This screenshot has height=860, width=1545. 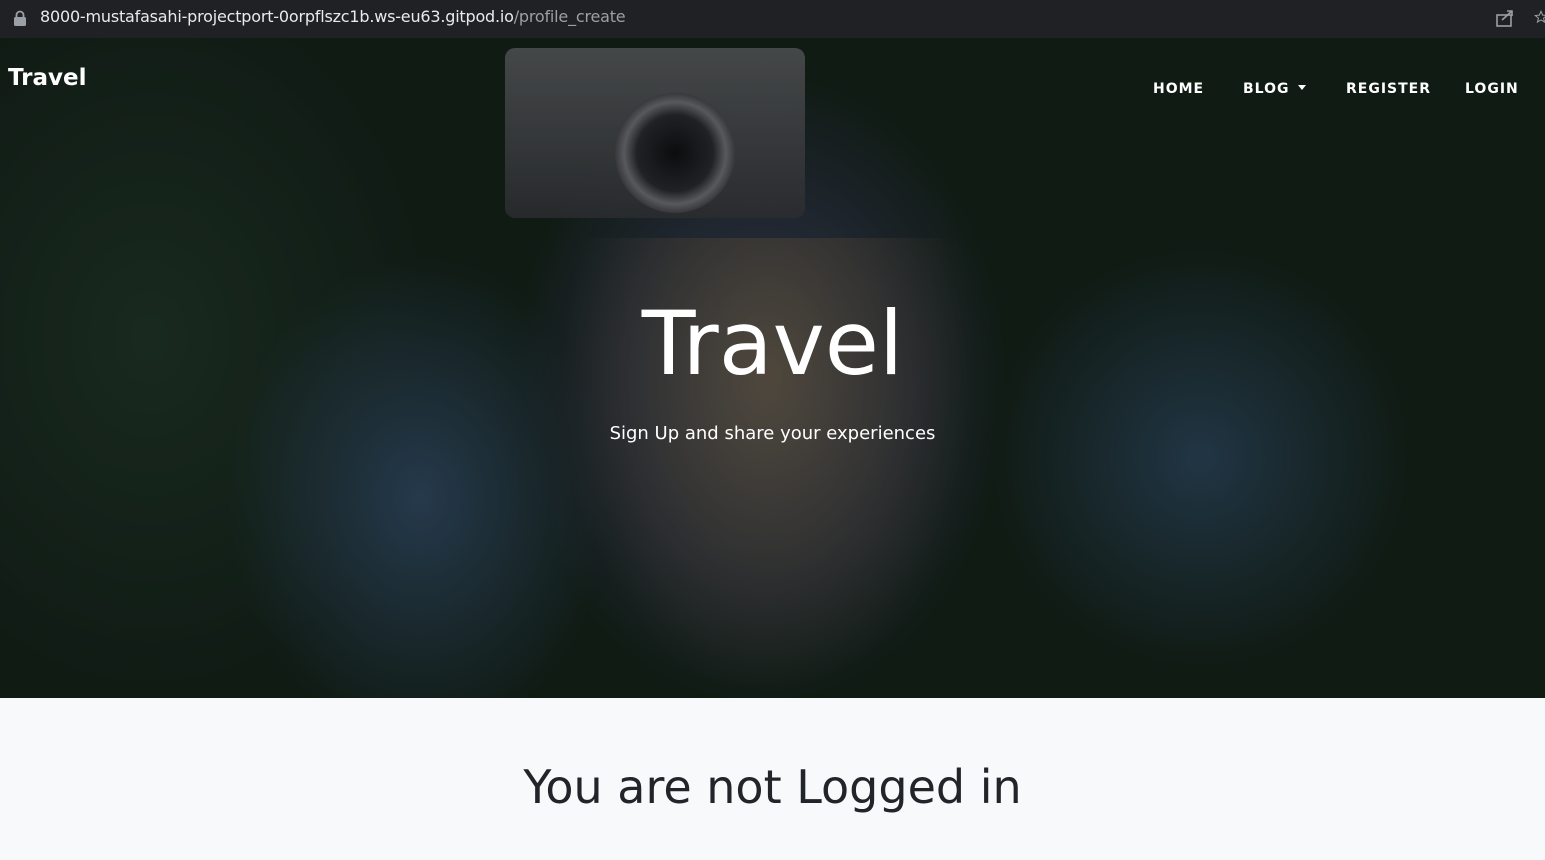 I want to click on url-path: /profile_create, so click(x=569, y=16).